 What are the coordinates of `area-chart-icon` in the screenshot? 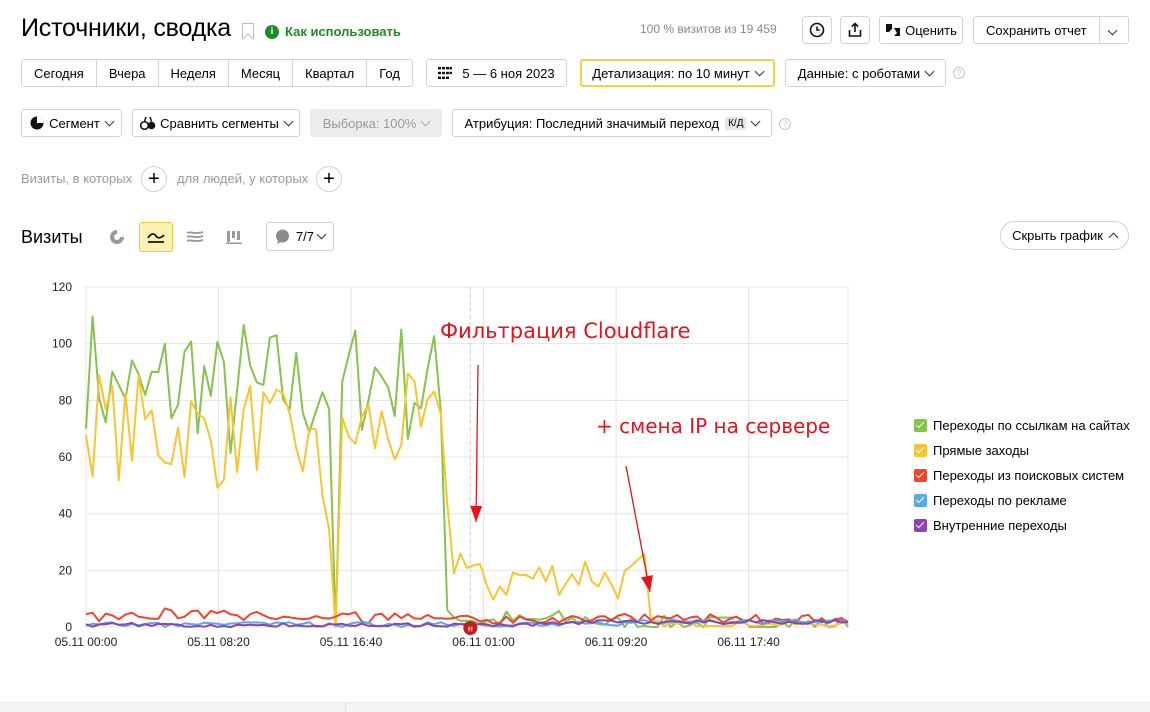 It's located at (195, 237).